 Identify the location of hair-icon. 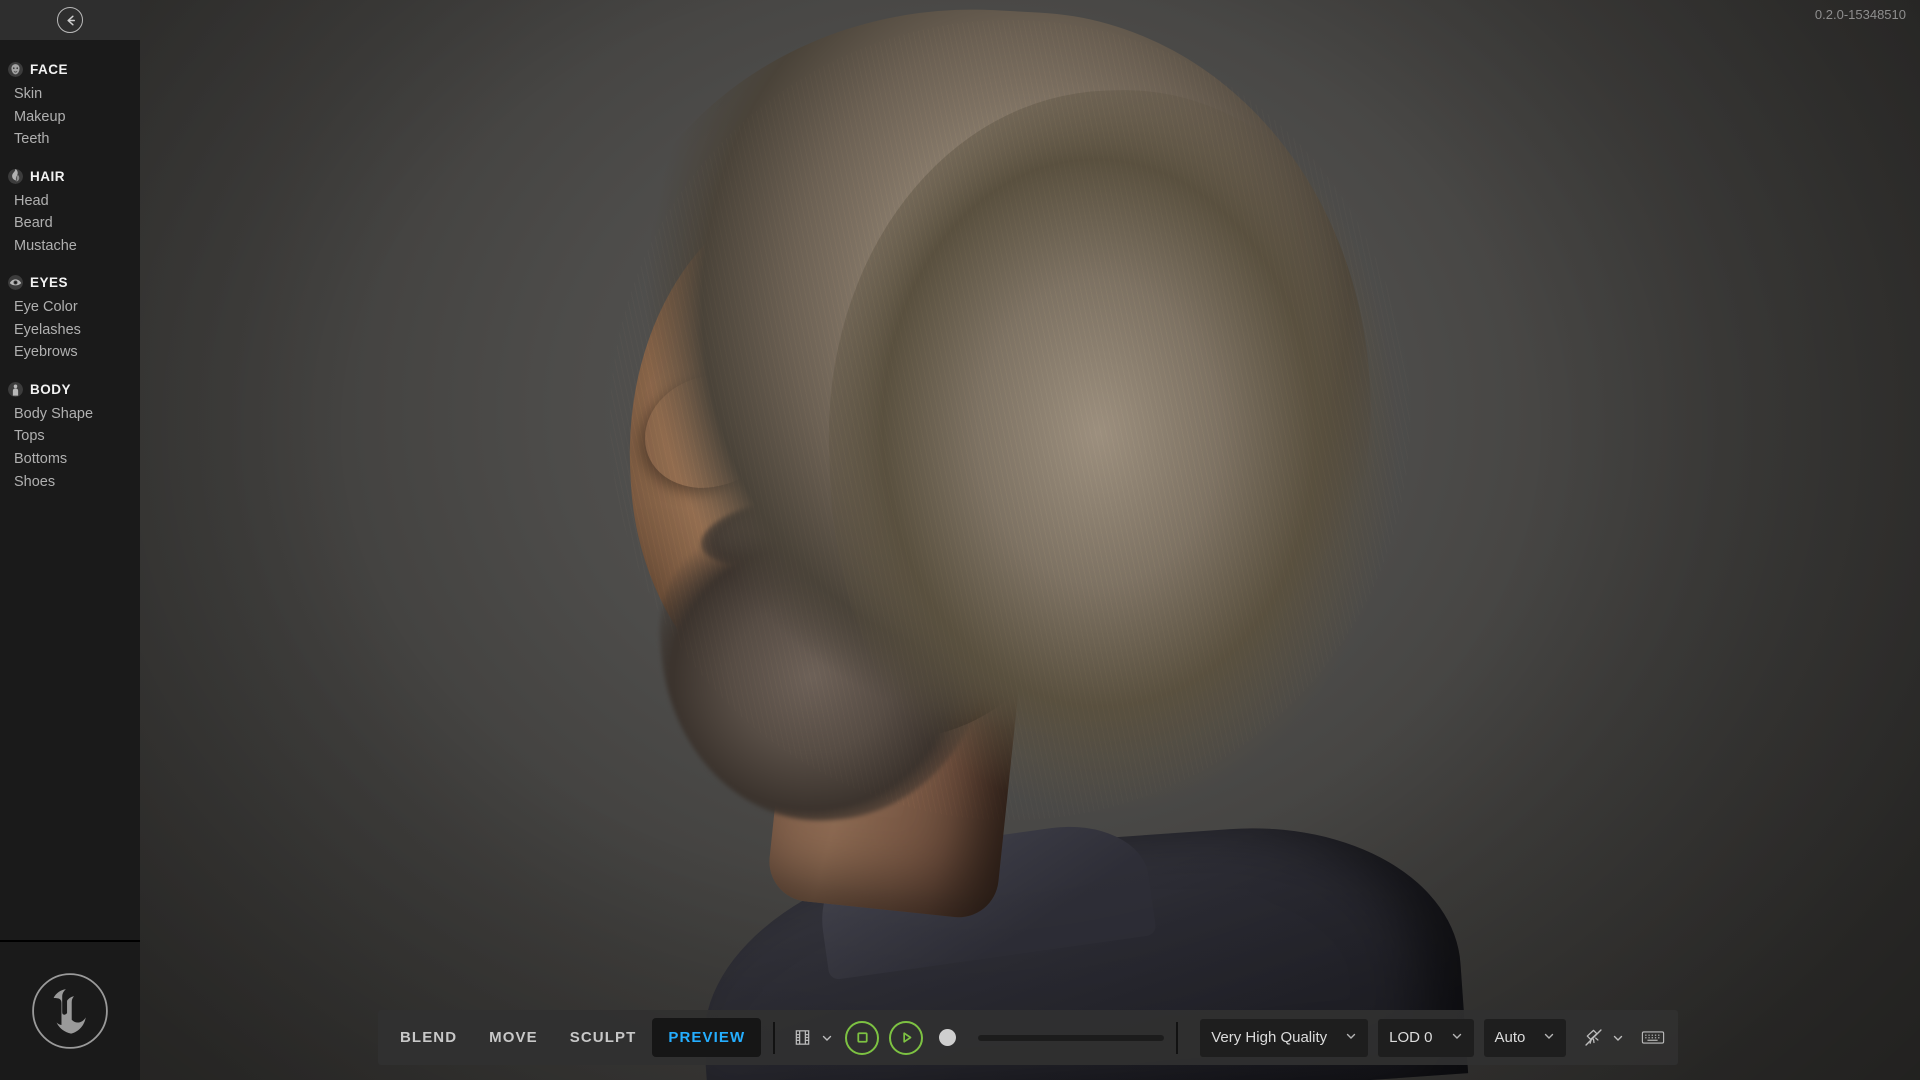
(15, 176).